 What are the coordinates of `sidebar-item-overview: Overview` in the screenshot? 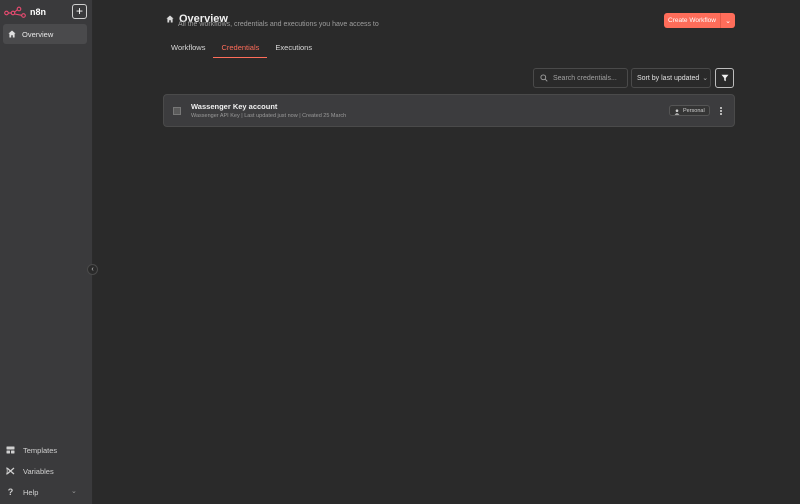 It's located at (45, 34).